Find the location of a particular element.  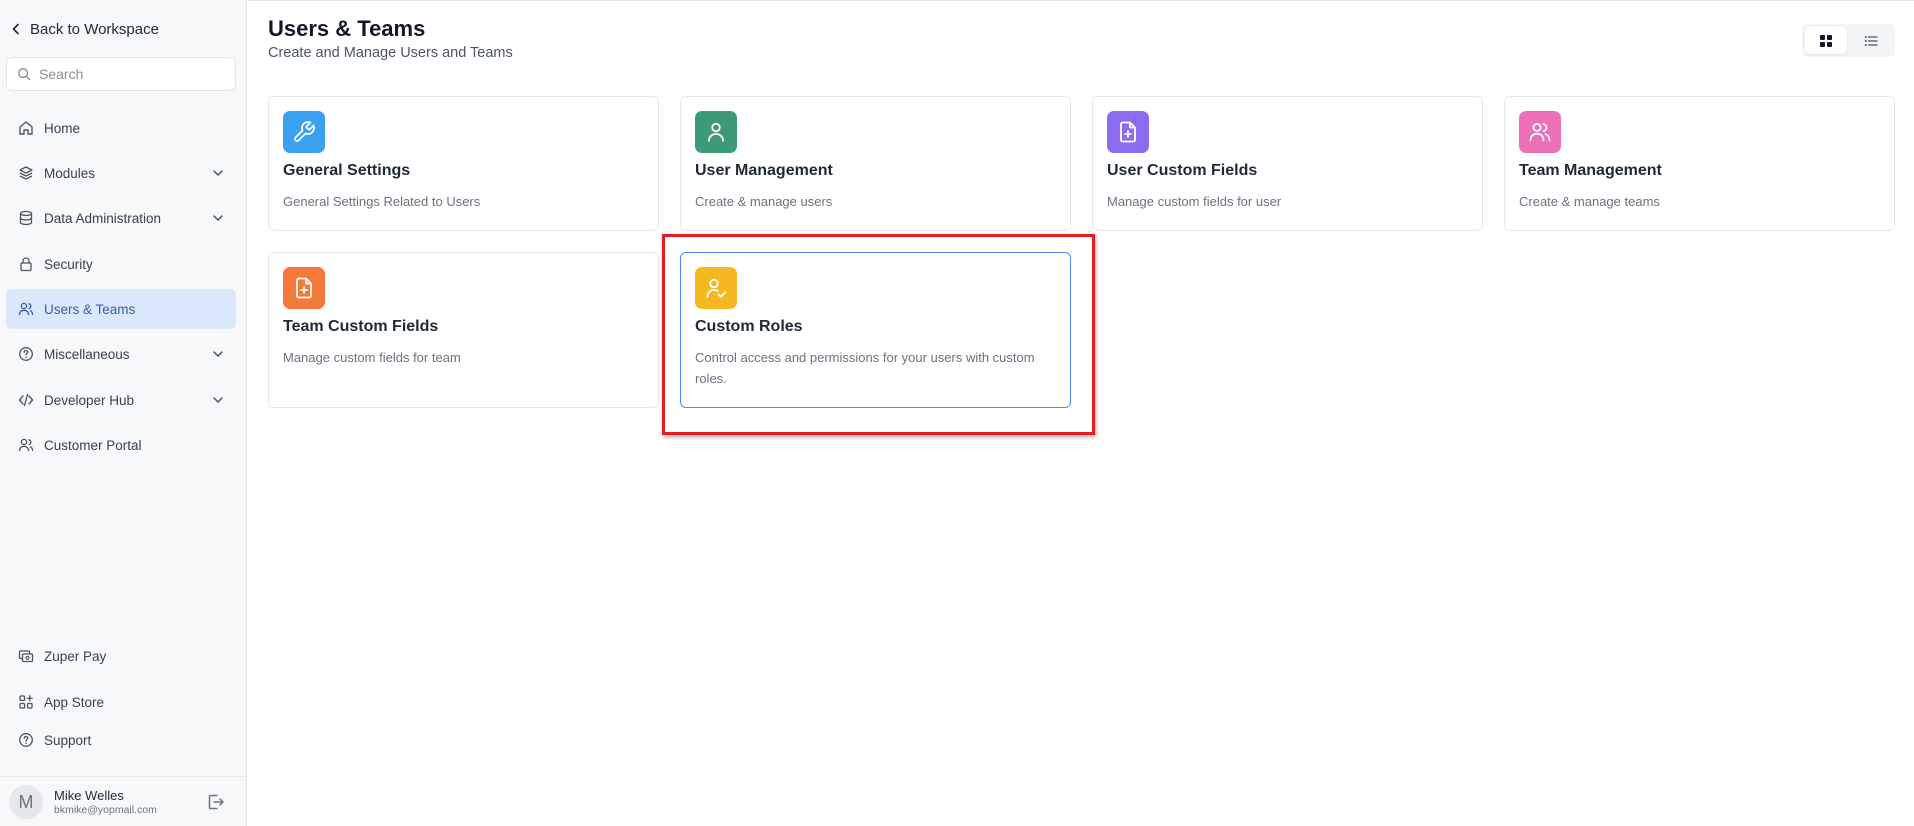

wrench-icon is located at coordinates (304, 131).